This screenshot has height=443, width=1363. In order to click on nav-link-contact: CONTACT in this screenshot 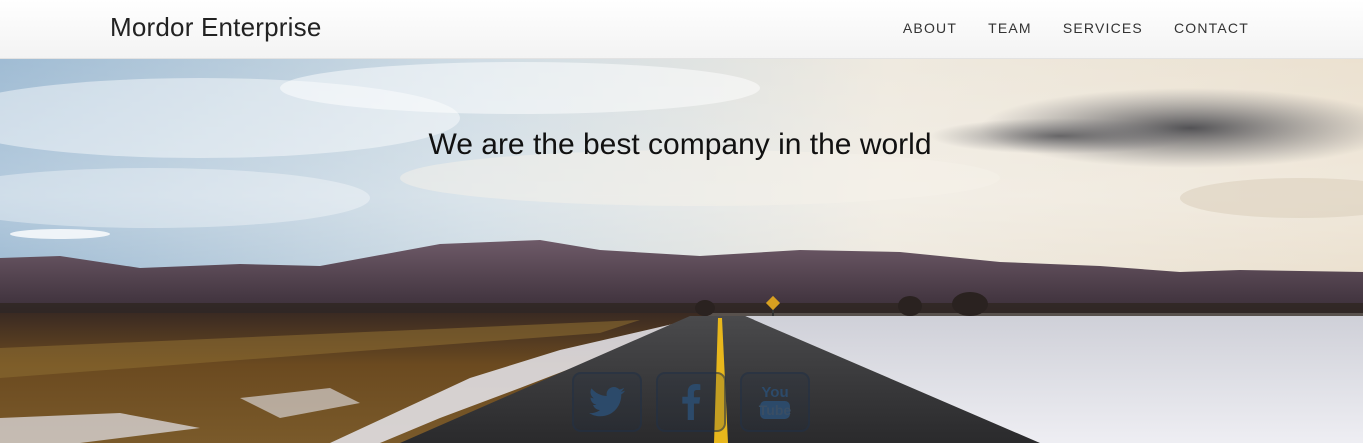, I will do `click(1211, 28)`.